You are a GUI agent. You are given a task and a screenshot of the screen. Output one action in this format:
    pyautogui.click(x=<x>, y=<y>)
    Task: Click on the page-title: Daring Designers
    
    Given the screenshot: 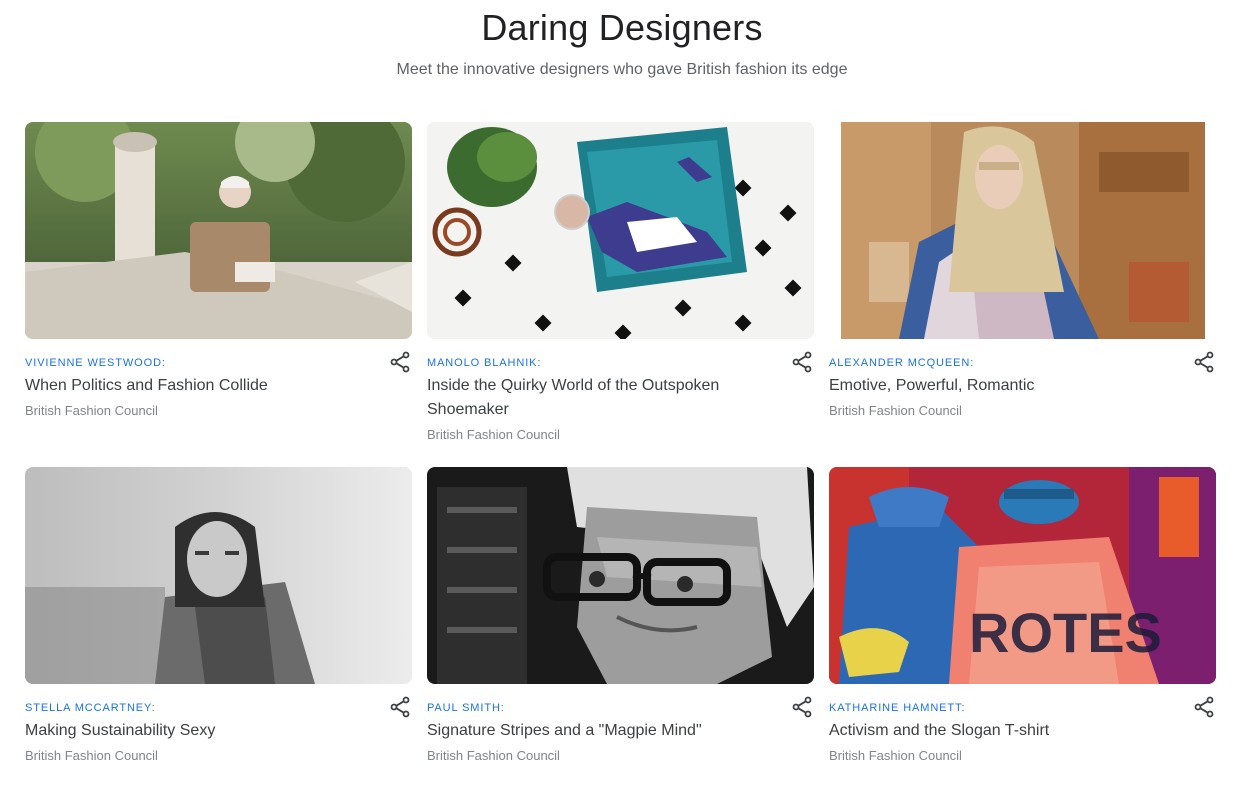 What is the action you would take?
    pyautogui.click(x=622, y=27)
    